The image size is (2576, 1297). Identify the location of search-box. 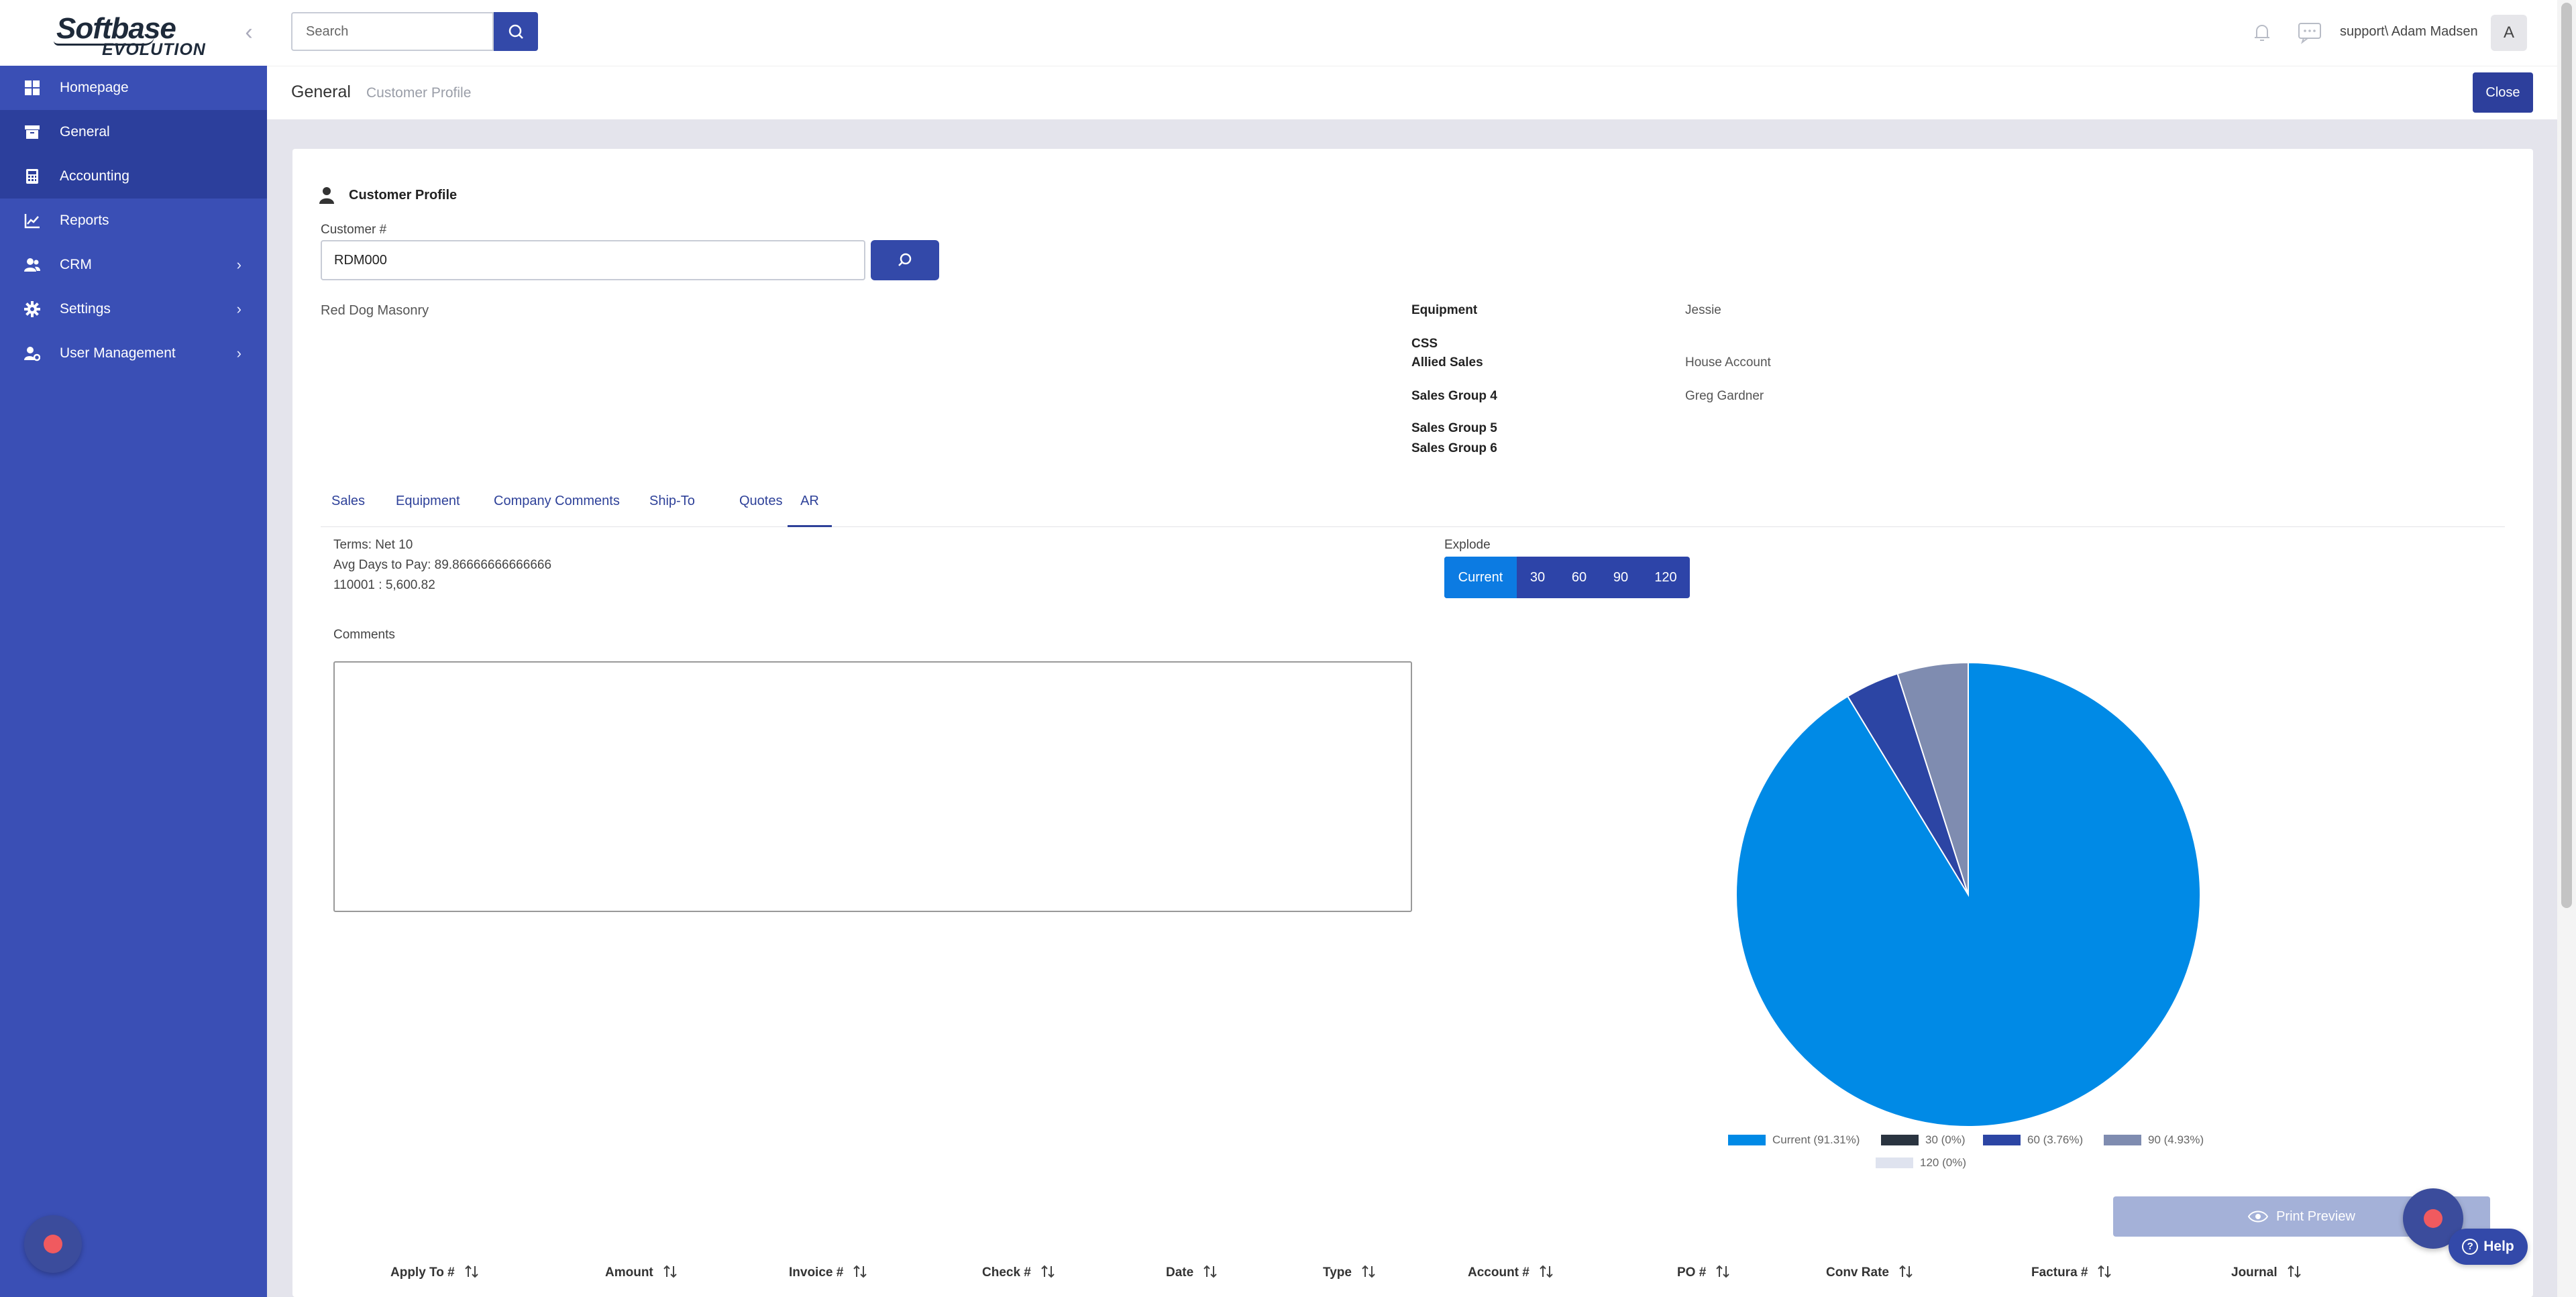
(392, 32).